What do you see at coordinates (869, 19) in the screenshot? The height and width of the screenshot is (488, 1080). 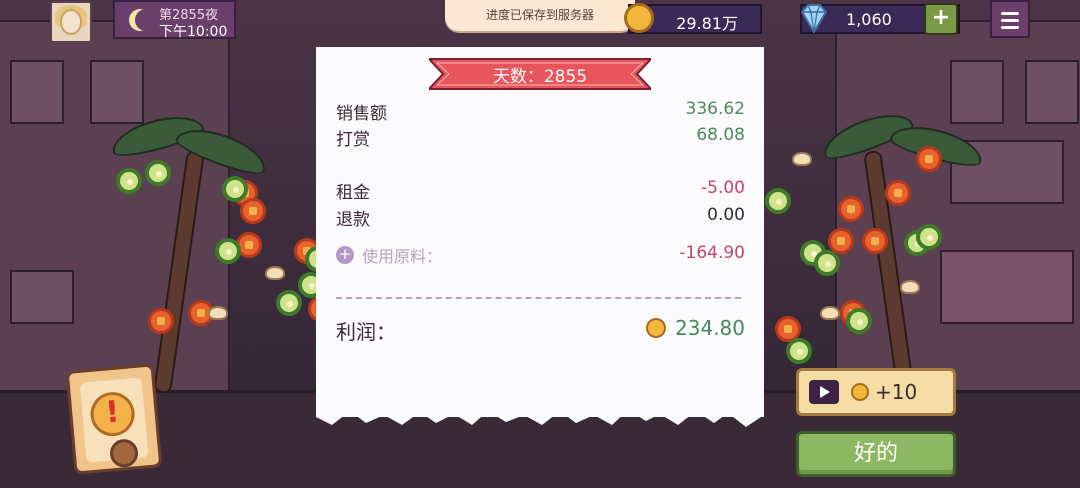 I see `gem-amount: 1,060` at bounding box center [869, 19].